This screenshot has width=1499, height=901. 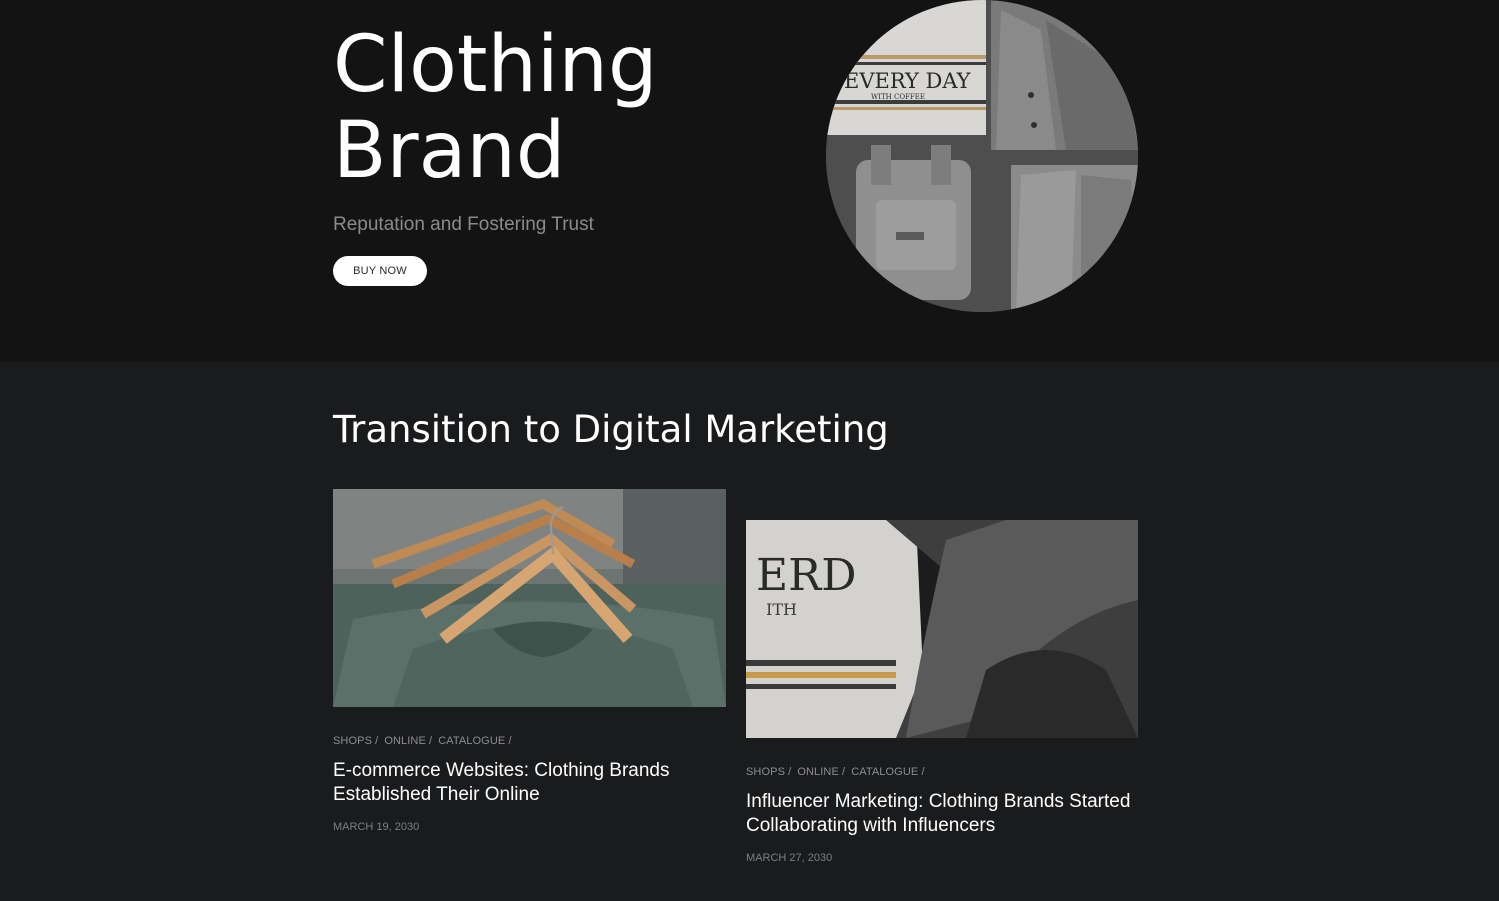 I want to click on hero-title: Clothing Brand, so click(x=495, y=108).